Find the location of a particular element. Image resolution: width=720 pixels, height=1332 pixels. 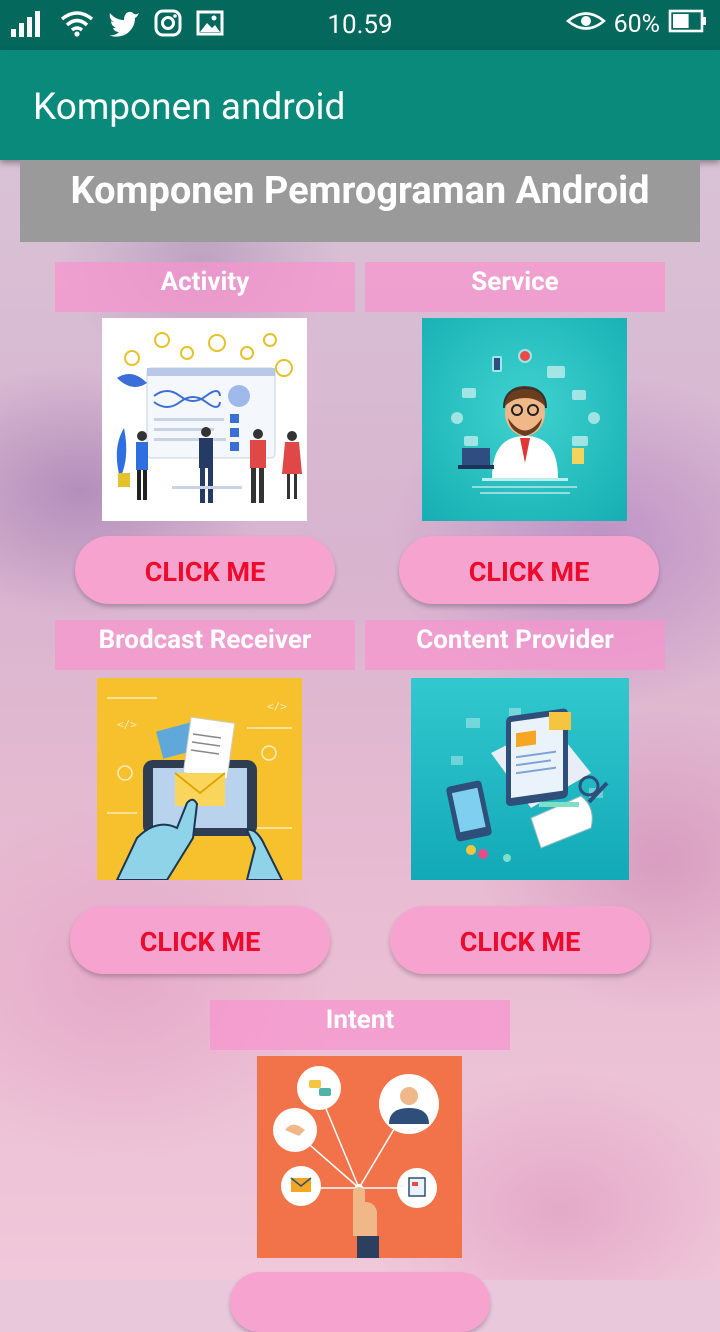

service-click-button: CLICK ME is located at coordinates (529, 570).